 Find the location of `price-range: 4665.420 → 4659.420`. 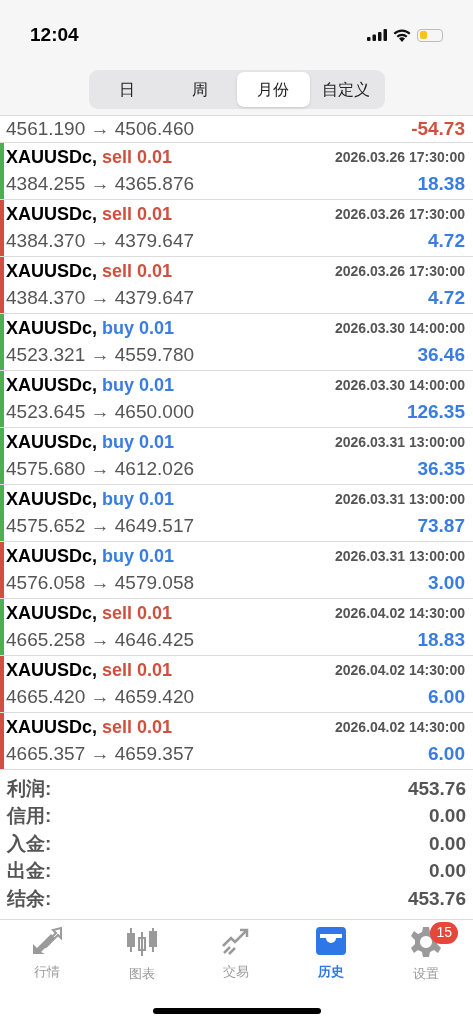

price-range: 4665.420 → 4659.420 is located at coordinates (100, 697).